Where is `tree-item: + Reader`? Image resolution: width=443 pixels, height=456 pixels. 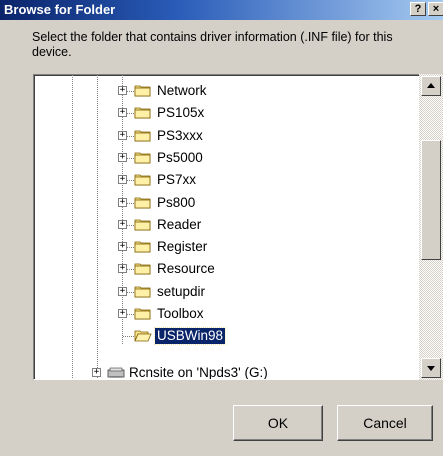 tree-item: + Reader is located at coordinates (224, 225).